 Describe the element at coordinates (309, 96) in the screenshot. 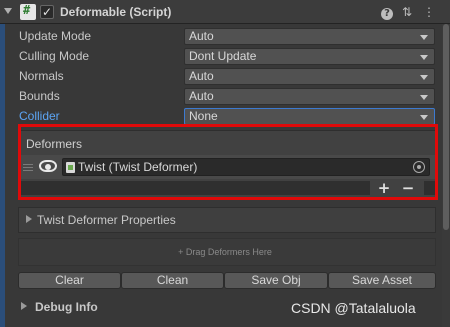

I see `bounds-dropdown: Auto` at that location.